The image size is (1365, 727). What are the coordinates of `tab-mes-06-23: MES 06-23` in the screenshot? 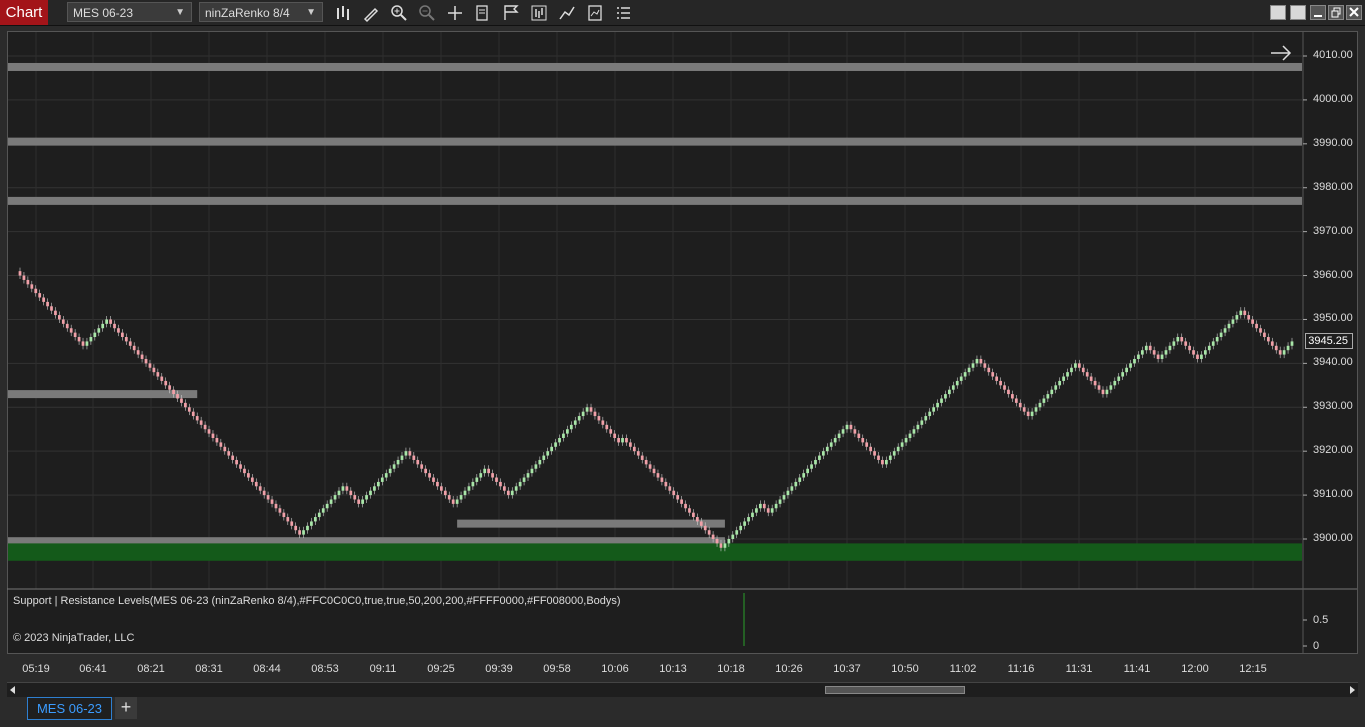 It's located at (69, 708).